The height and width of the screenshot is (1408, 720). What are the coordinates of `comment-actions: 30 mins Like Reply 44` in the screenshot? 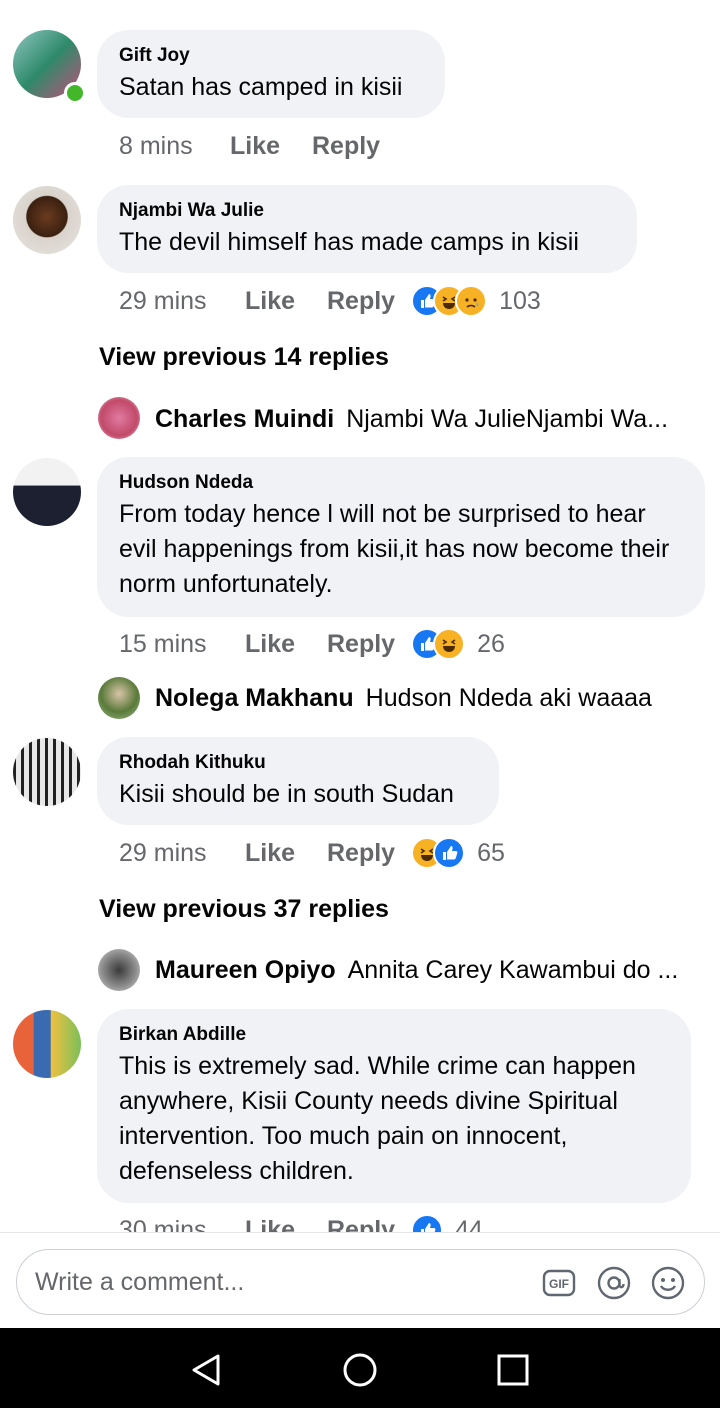 It's located at (301, 1221).